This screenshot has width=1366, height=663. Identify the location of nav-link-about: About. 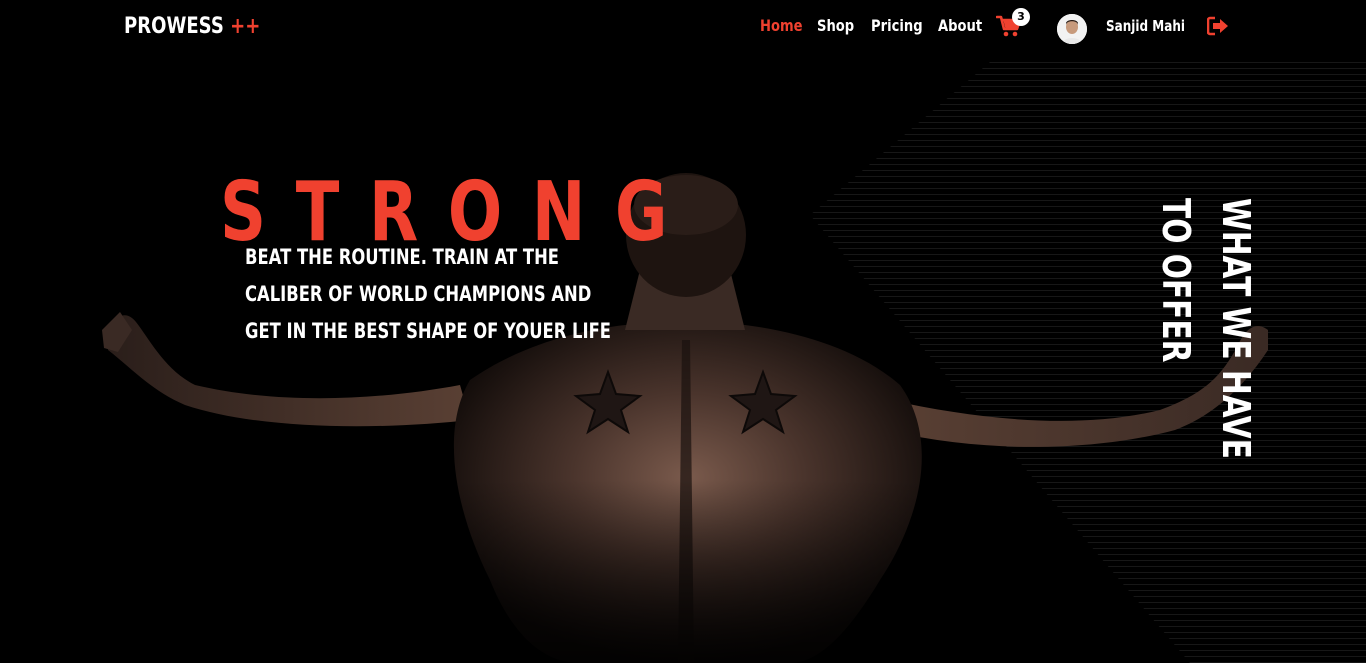
(960, 25).